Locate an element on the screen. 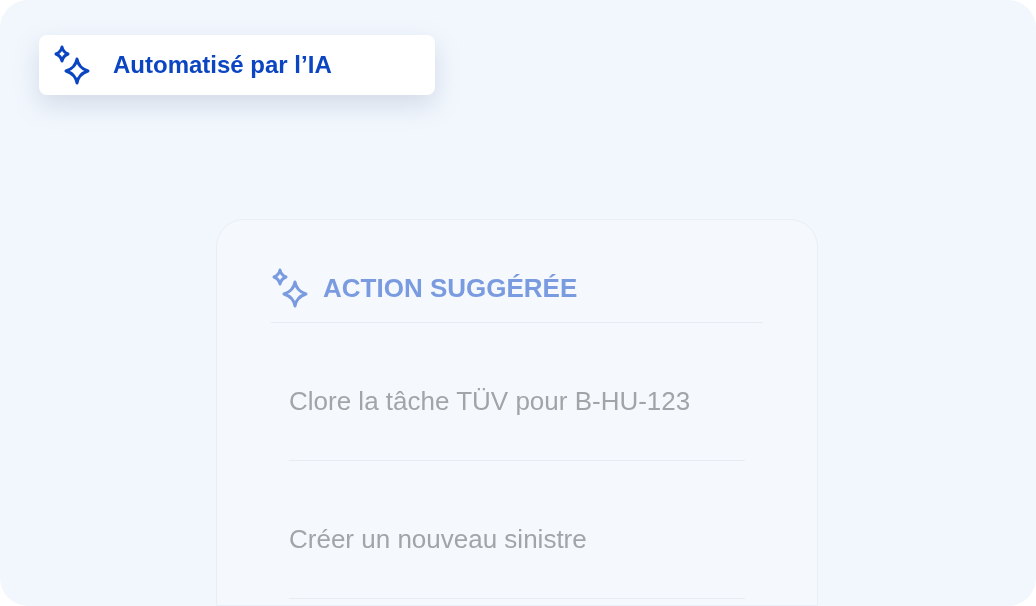  badge-label: Automatisé par l’IA is located at coordinates (222, 65).